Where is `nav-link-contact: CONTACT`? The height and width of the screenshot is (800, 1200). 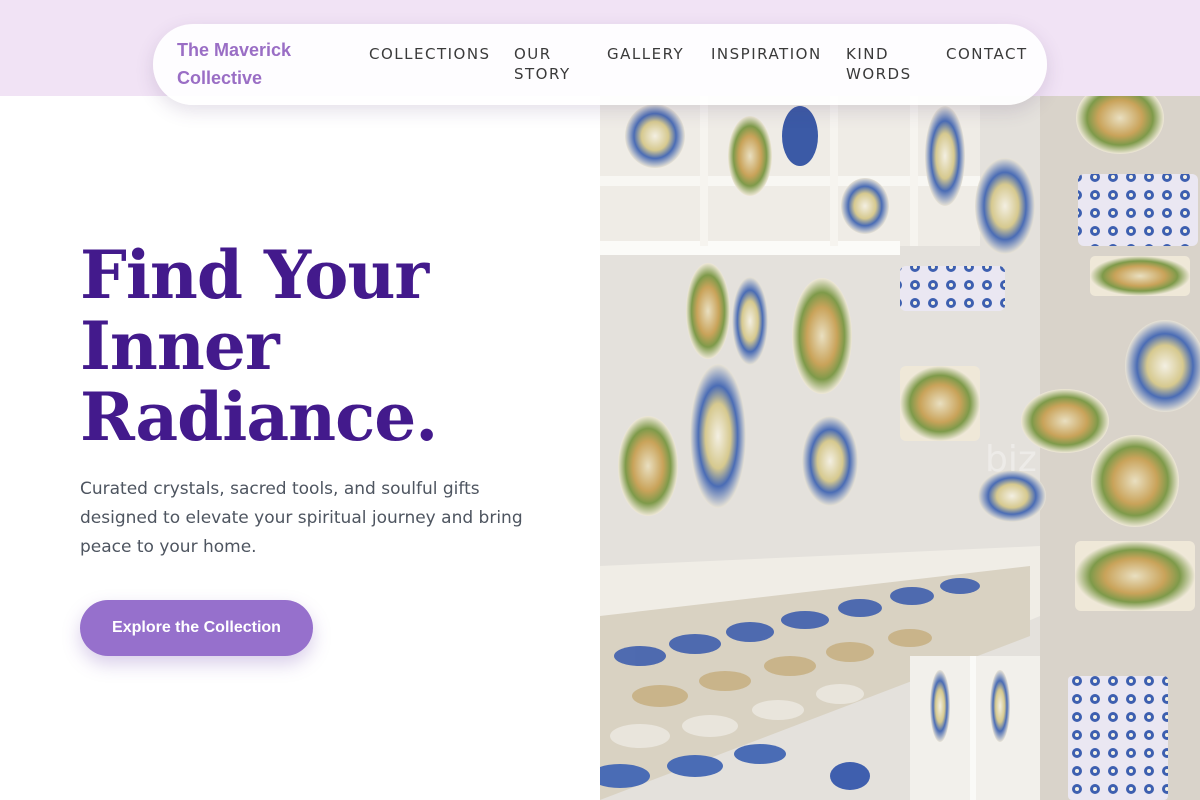 nav-link-contact: CONTACT is located at coordinates (988, 54).